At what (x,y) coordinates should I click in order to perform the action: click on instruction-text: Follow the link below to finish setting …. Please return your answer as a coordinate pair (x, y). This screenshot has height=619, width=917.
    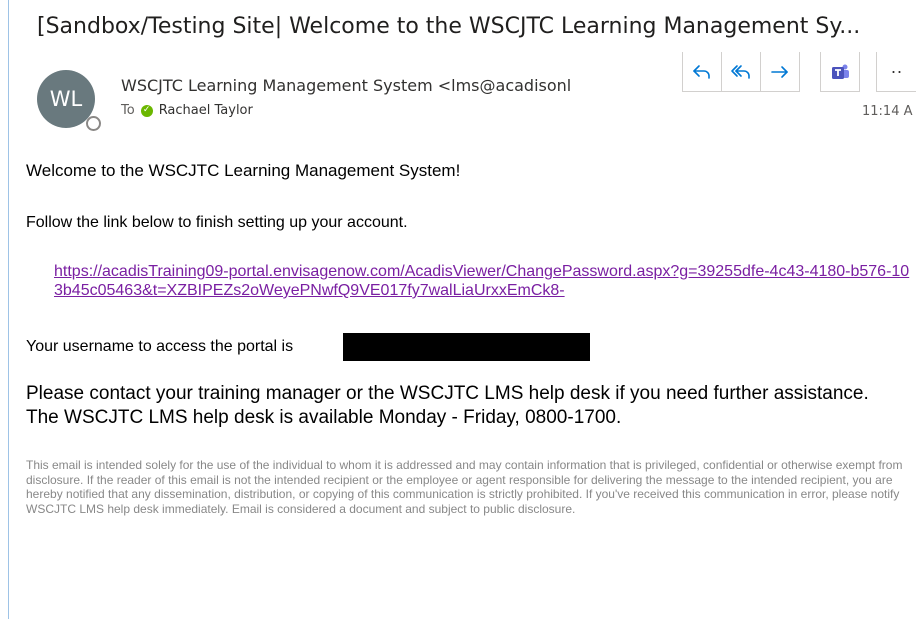
    Looking at the image, I should click on (217, 222).